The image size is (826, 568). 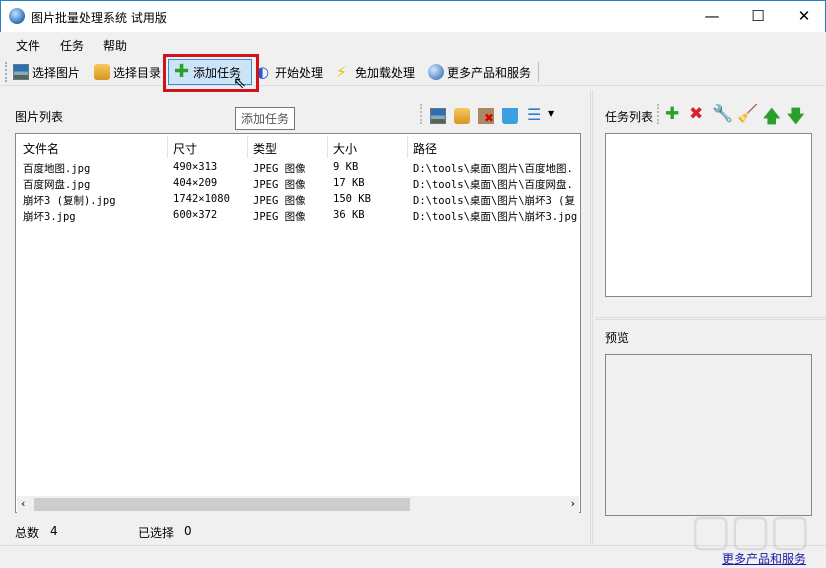 What do you see at coordinates (23, 503) in the screenshot?
I see `scroll-left-icon: ‹` at bounding box center [23, 503].